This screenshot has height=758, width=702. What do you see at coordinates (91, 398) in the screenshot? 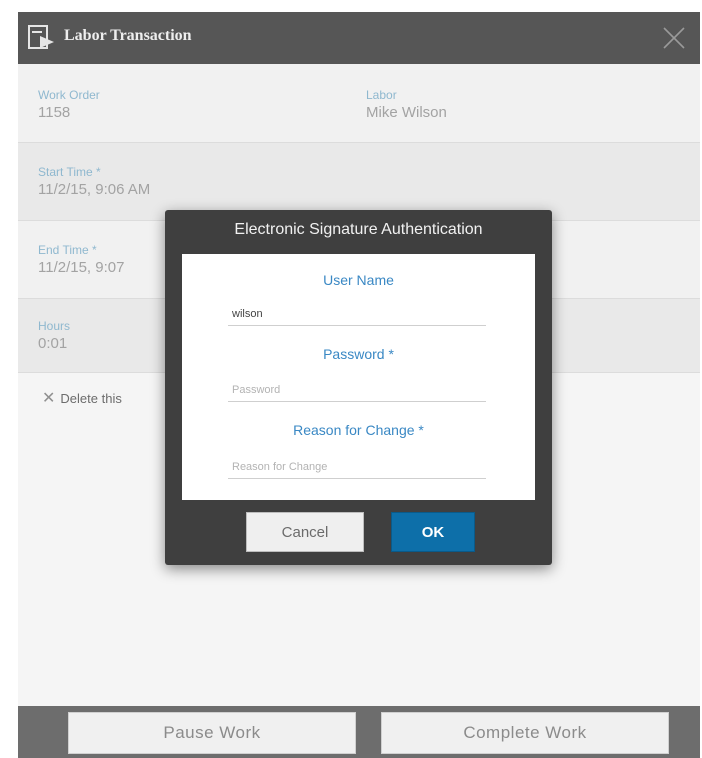
I see `delete-label: Delete this` at bounding box center [91, 398].